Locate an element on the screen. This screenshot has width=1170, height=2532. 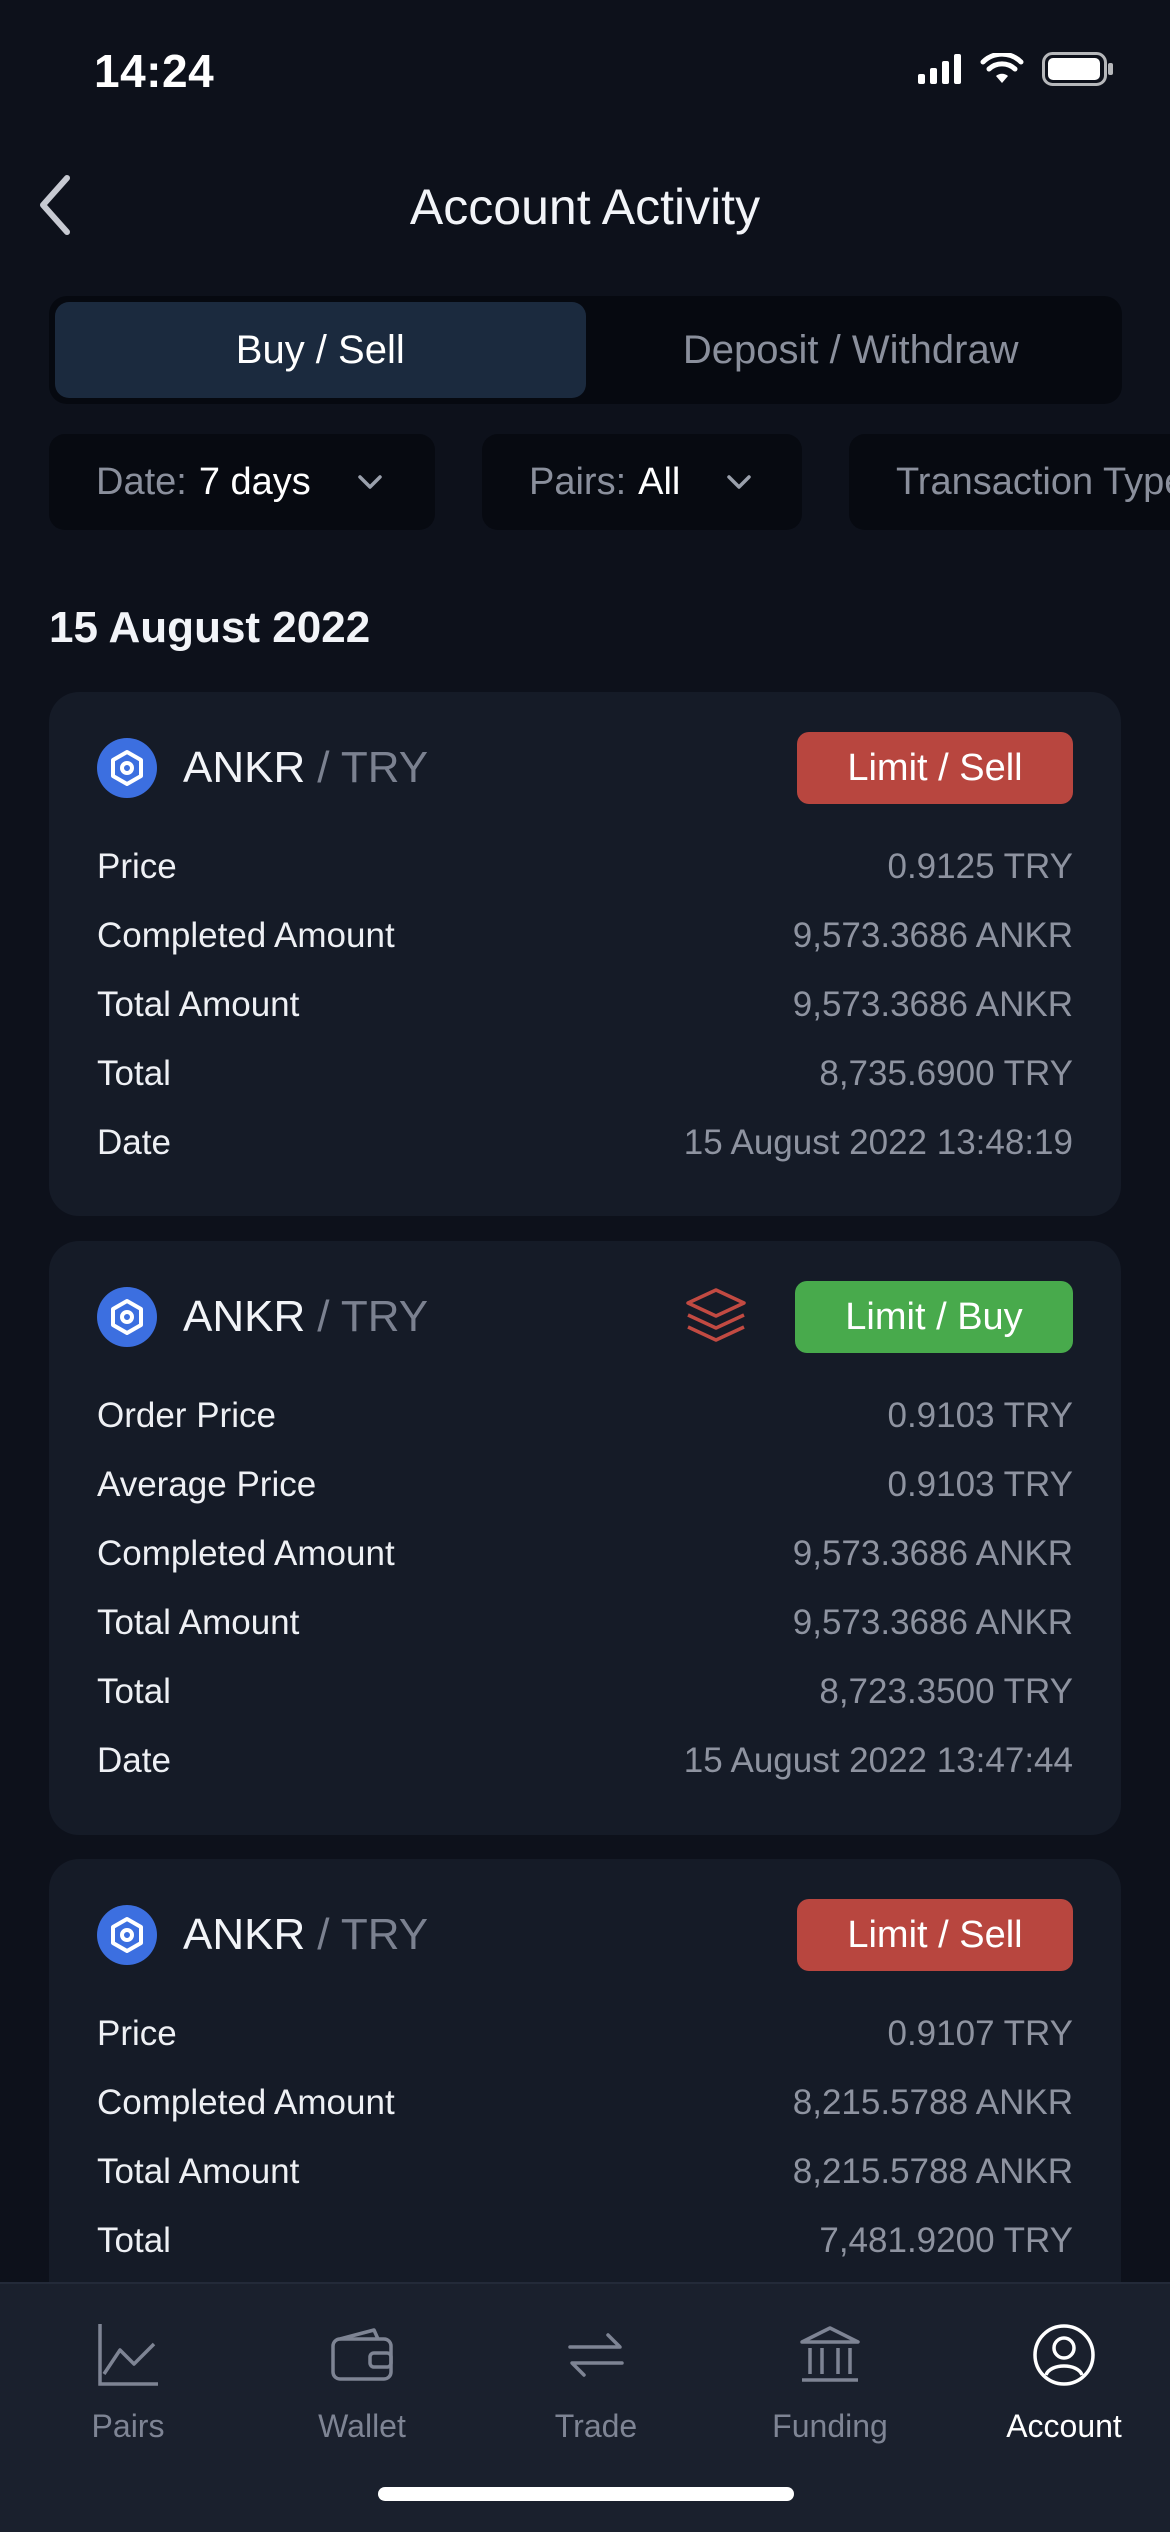
page-title: Account Activity is located at coordinates (585, 207).